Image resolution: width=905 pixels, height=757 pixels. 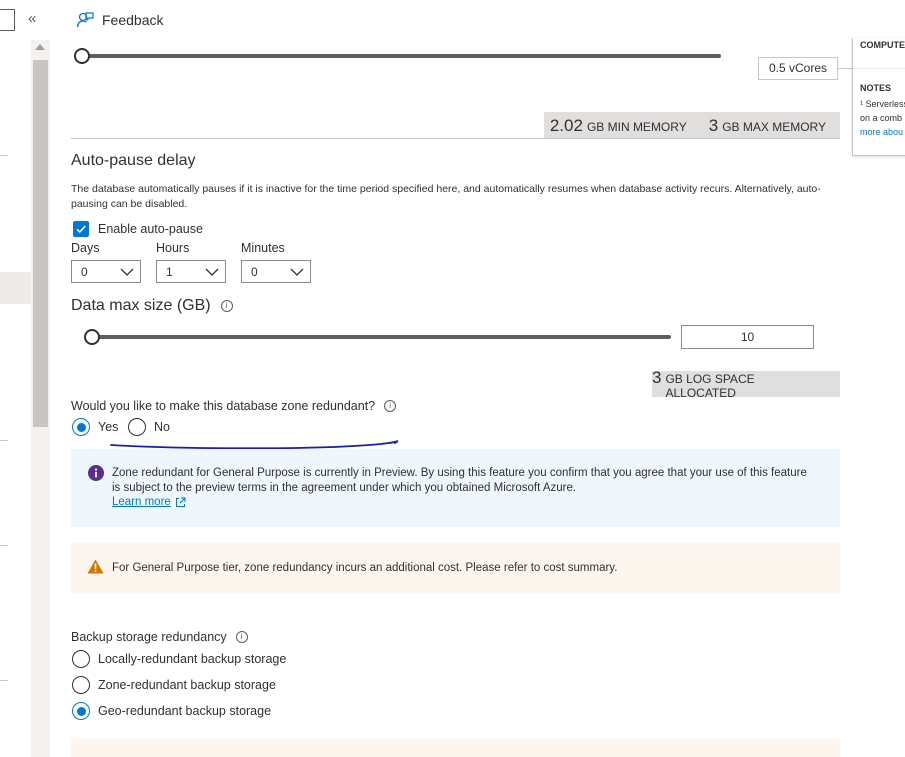 What do you see at coordinates (7, 20) in the screenshot?
I see `left-pane-input` at bounding box center [7, 20].